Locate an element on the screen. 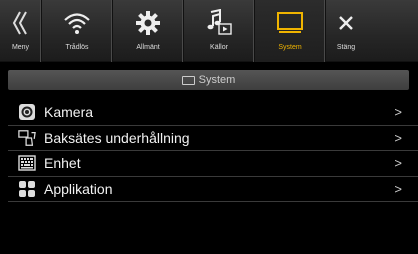 This screenshot has width=418, height=254. tab-stang: Stäng is located at coordinates (346, 31).